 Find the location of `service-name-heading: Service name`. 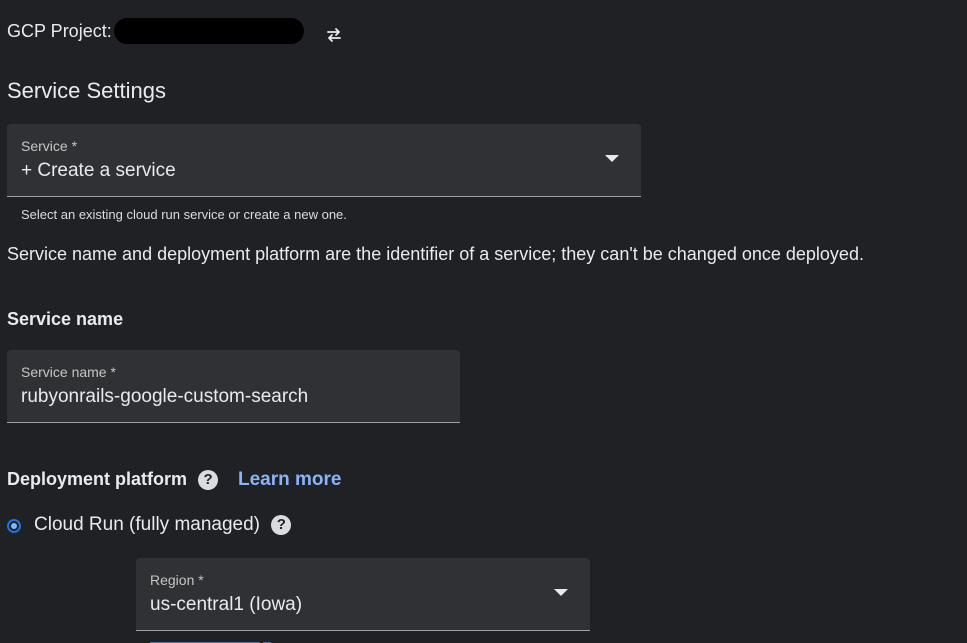

service-name-heading: Service name is located at coordinates (65, 319).